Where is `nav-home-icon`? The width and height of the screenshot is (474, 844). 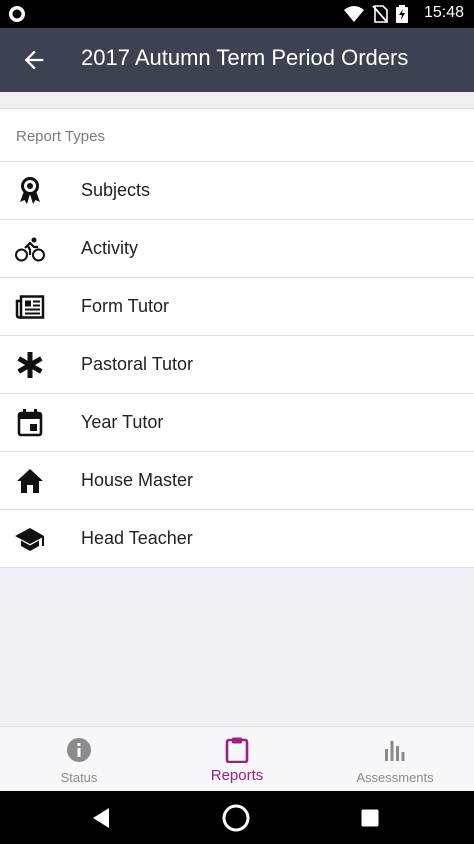 nav-home-icon is located at coordinates (236, 818).